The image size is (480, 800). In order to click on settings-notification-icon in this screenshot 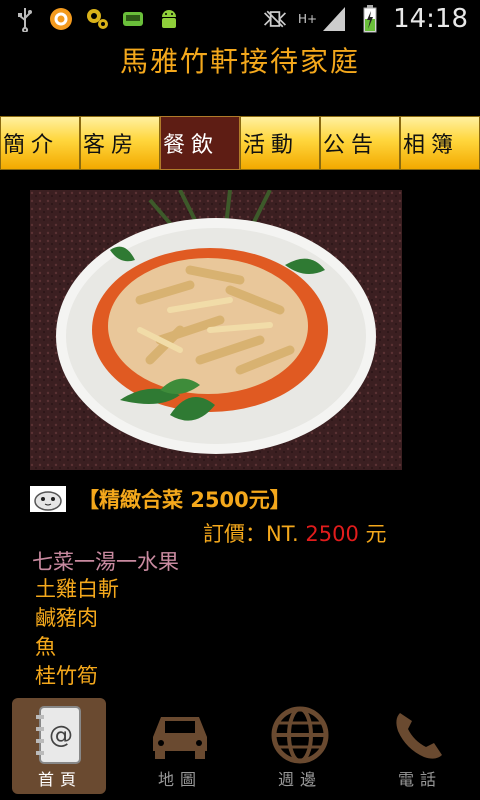, I will do `click(97, 19)`.